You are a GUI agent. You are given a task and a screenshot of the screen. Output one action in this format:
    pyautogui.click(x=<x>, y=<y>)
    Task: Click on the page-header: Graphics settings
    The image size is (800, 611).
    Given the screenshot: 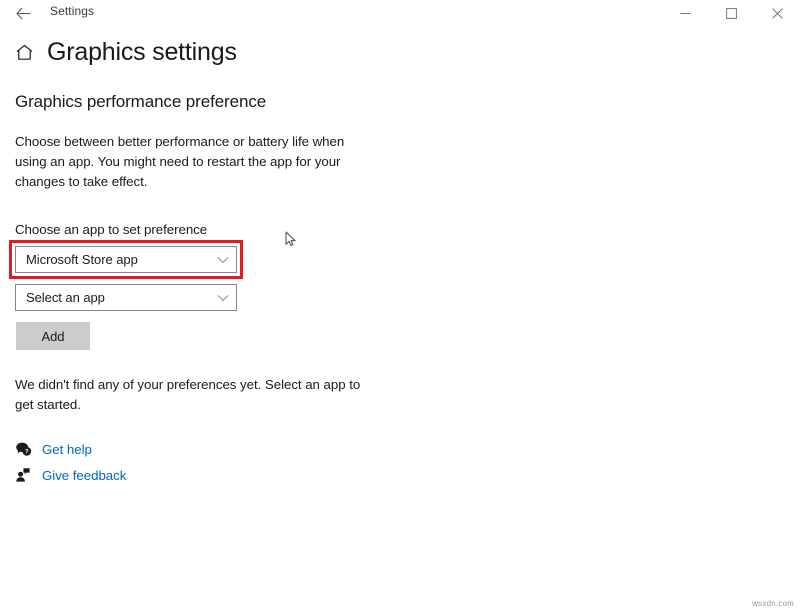 What is the action you would take?
    pyautogui.click(x=125, y=52)
    